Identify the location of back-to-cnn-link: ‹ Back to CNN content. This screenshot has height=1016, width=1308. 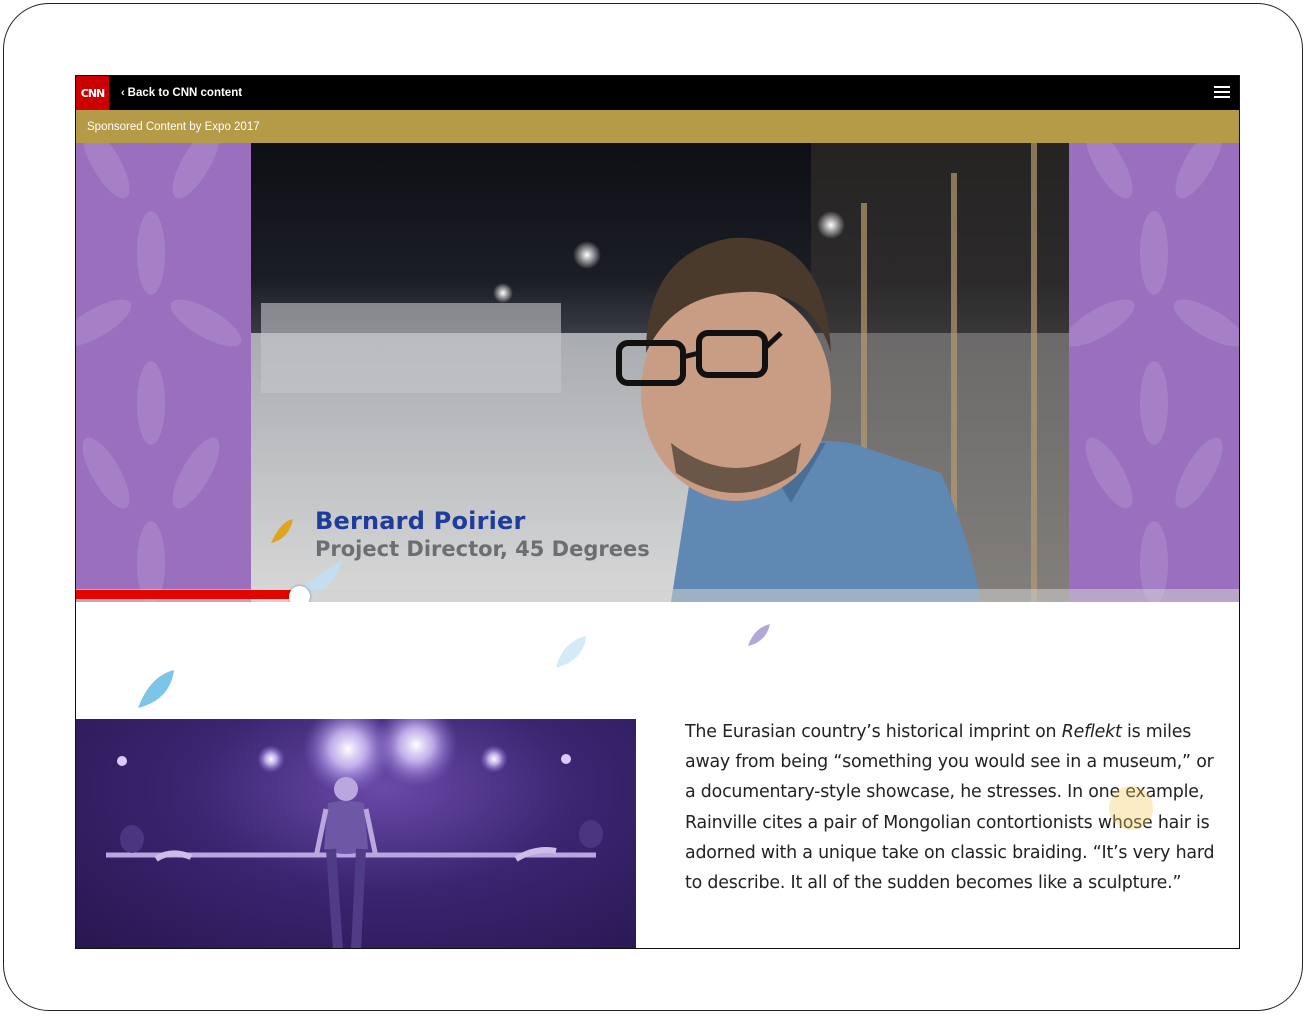
(181, 93).